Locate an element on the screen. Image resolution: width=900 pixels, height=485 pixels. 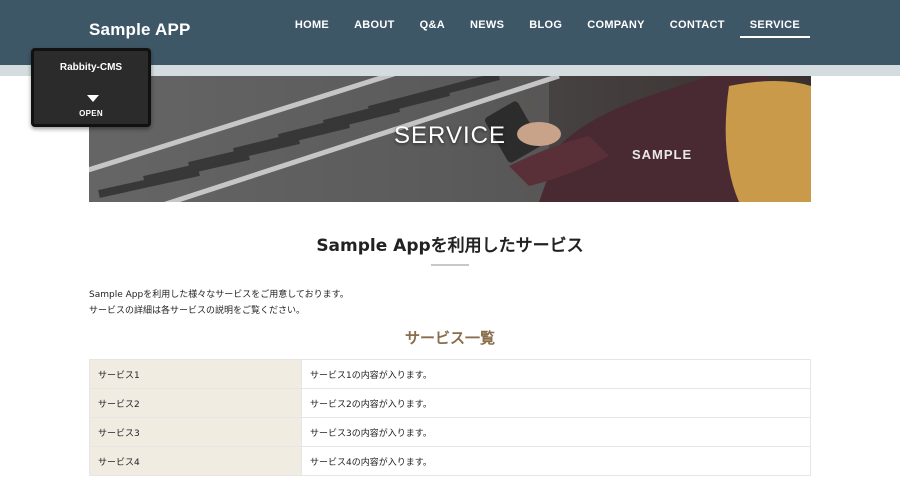
service-name: サービス1 is located at coordinates (195, 374).